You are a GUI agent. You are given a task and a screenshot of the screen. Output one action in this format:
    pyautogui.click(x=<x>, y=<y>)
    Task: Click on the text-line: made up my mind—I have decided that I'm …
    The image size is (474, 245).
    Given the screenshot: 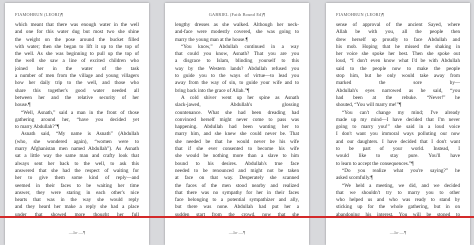 What is the action you would take?
    pyautogui.click(x=398, y=119)
    